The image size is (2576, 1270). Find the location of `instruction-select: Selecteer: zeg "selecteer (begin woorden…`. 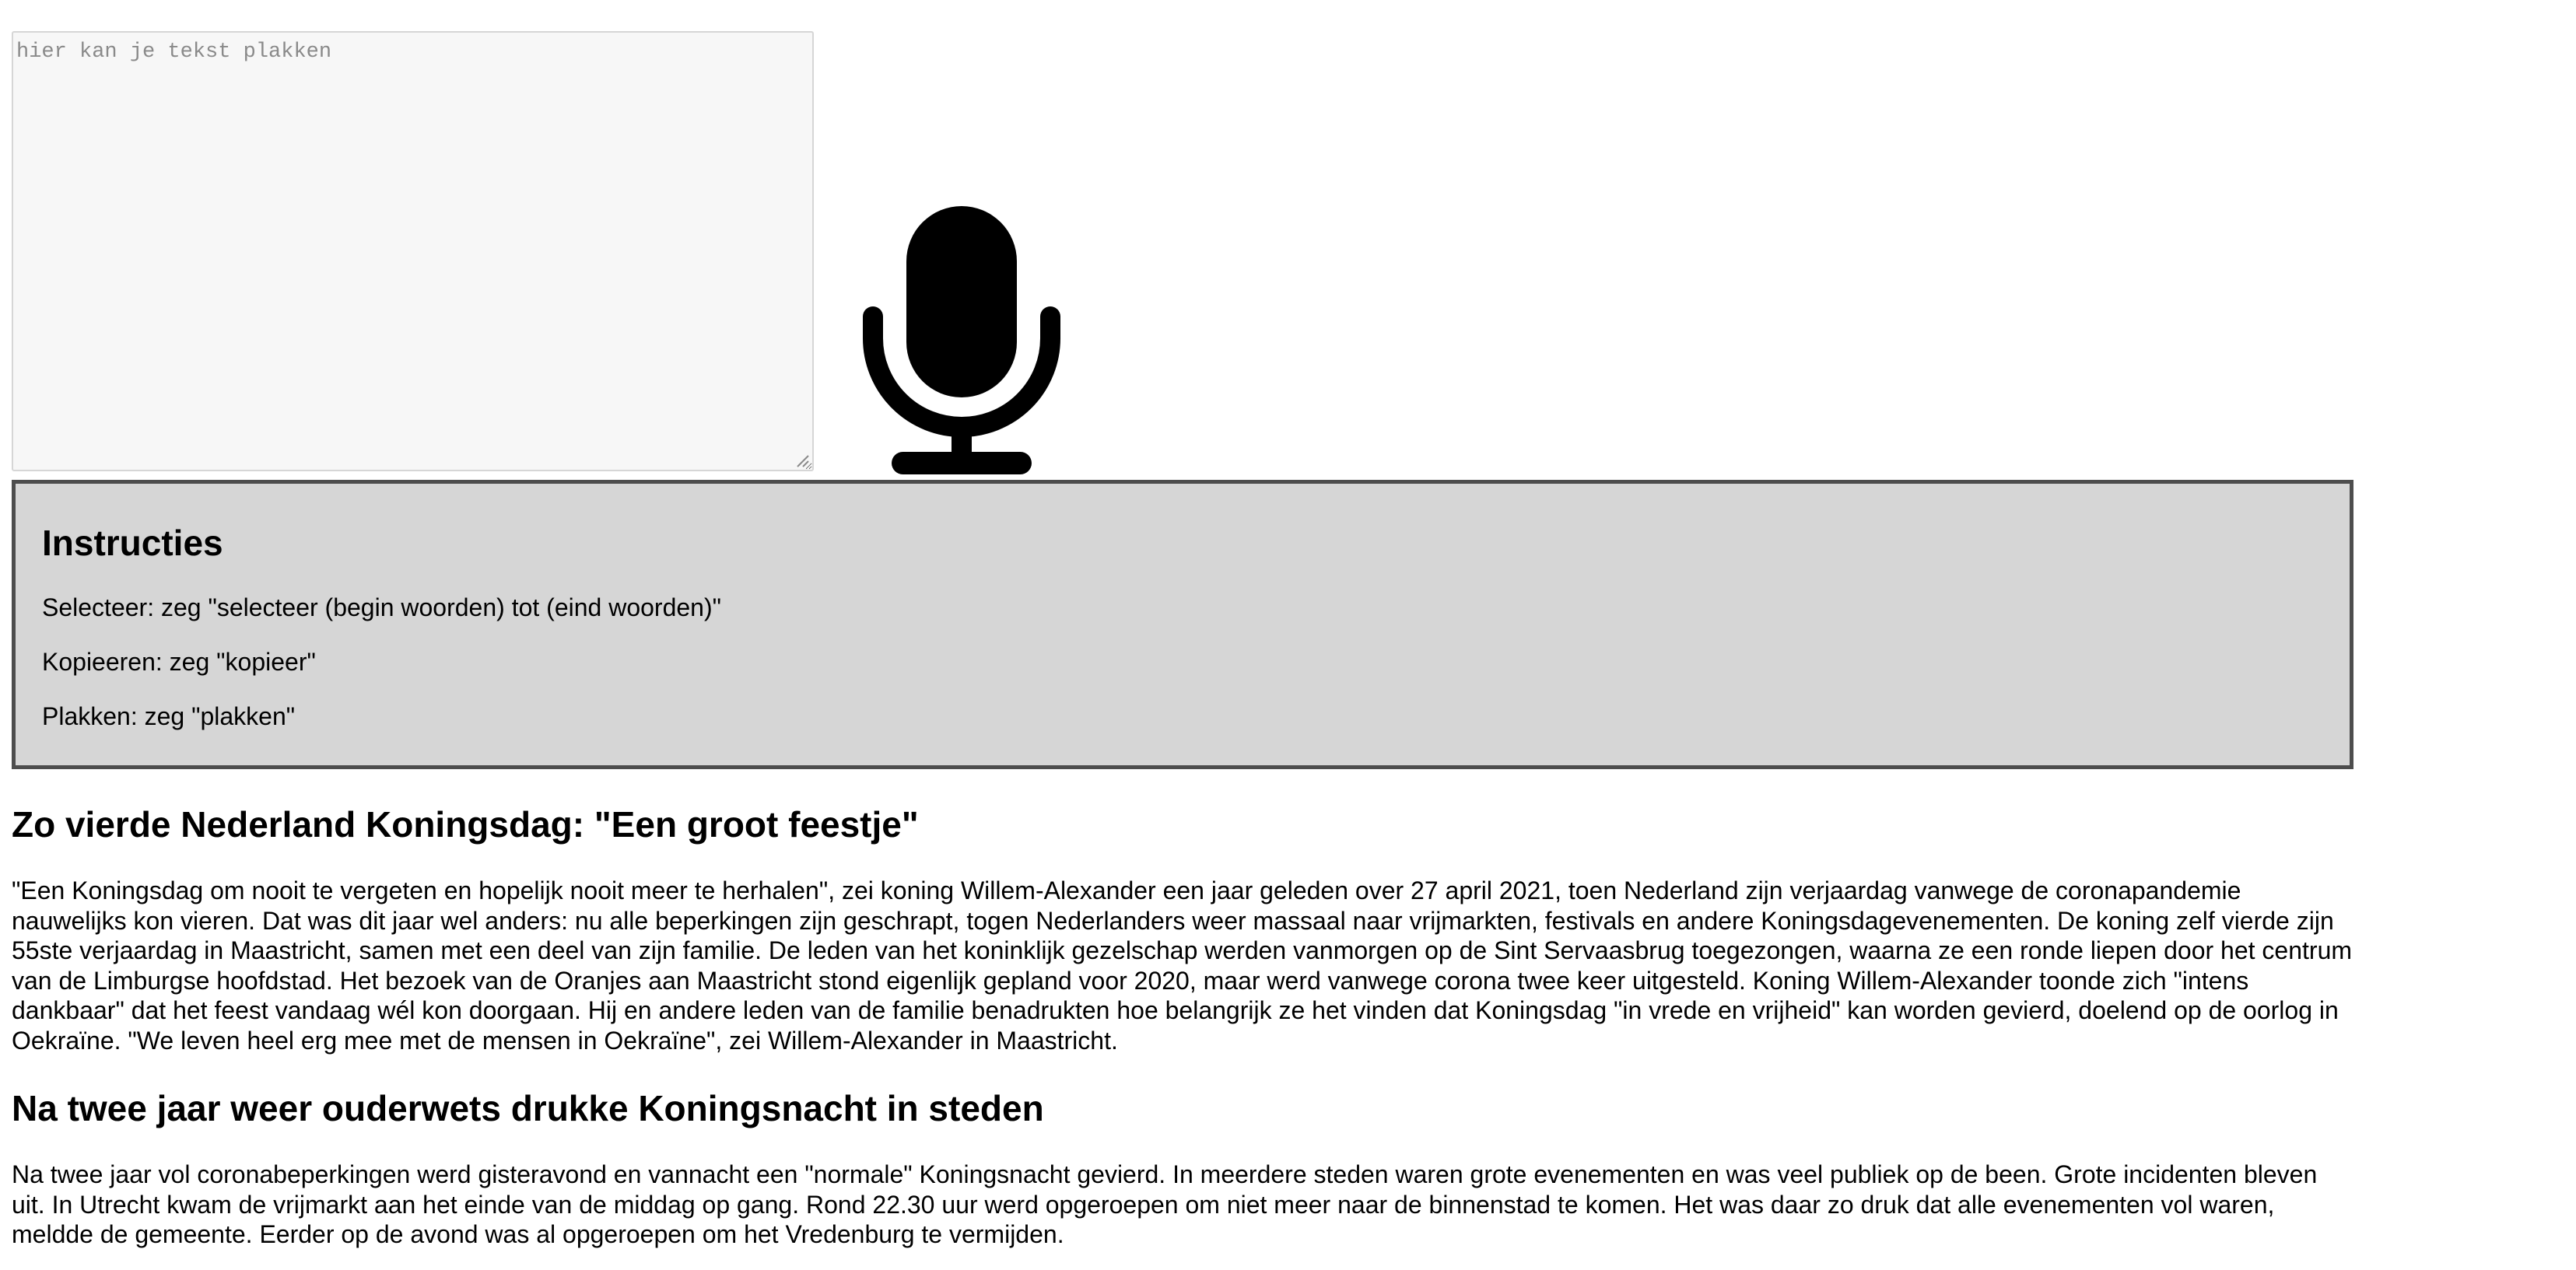

instruction-select: Selecteer: zeg "selecteer (begin woorden… is located at coordinates (382, 607).